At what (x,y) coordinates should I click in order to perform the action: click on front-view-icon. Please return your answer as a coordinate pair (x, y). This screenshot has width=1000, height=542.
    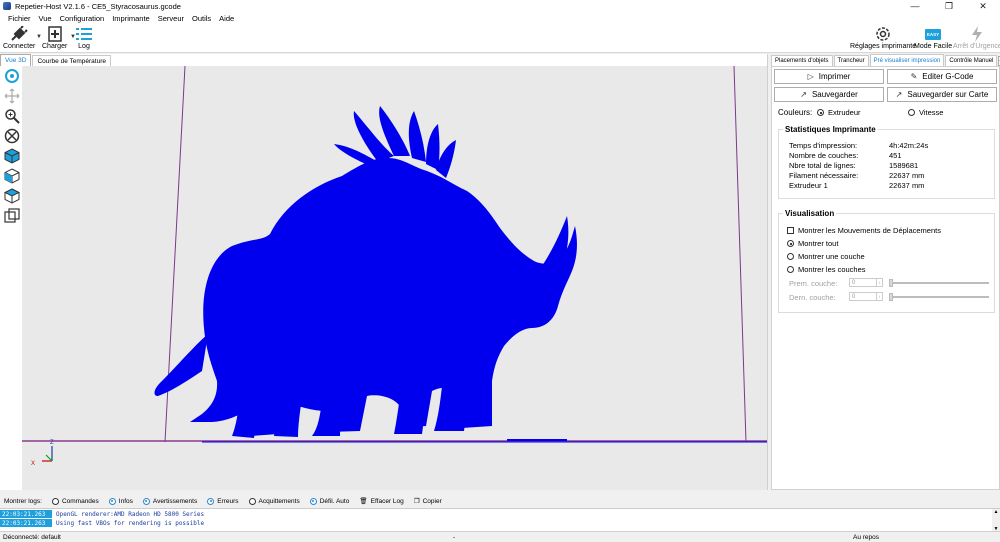
    Looking at the image, I should click on (12, 176).